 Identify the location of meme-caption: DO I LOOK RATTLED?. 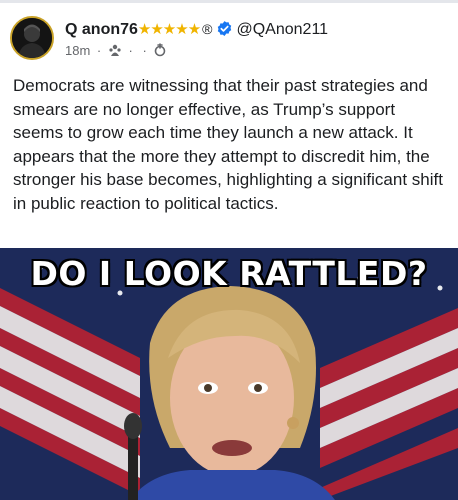
(229, 273).